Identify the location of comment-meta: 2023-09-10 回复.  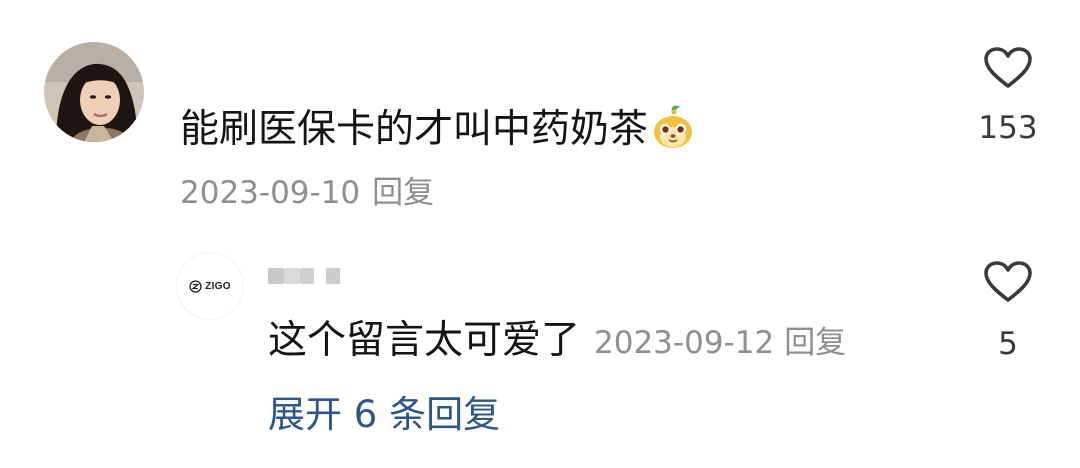
(307, 193).